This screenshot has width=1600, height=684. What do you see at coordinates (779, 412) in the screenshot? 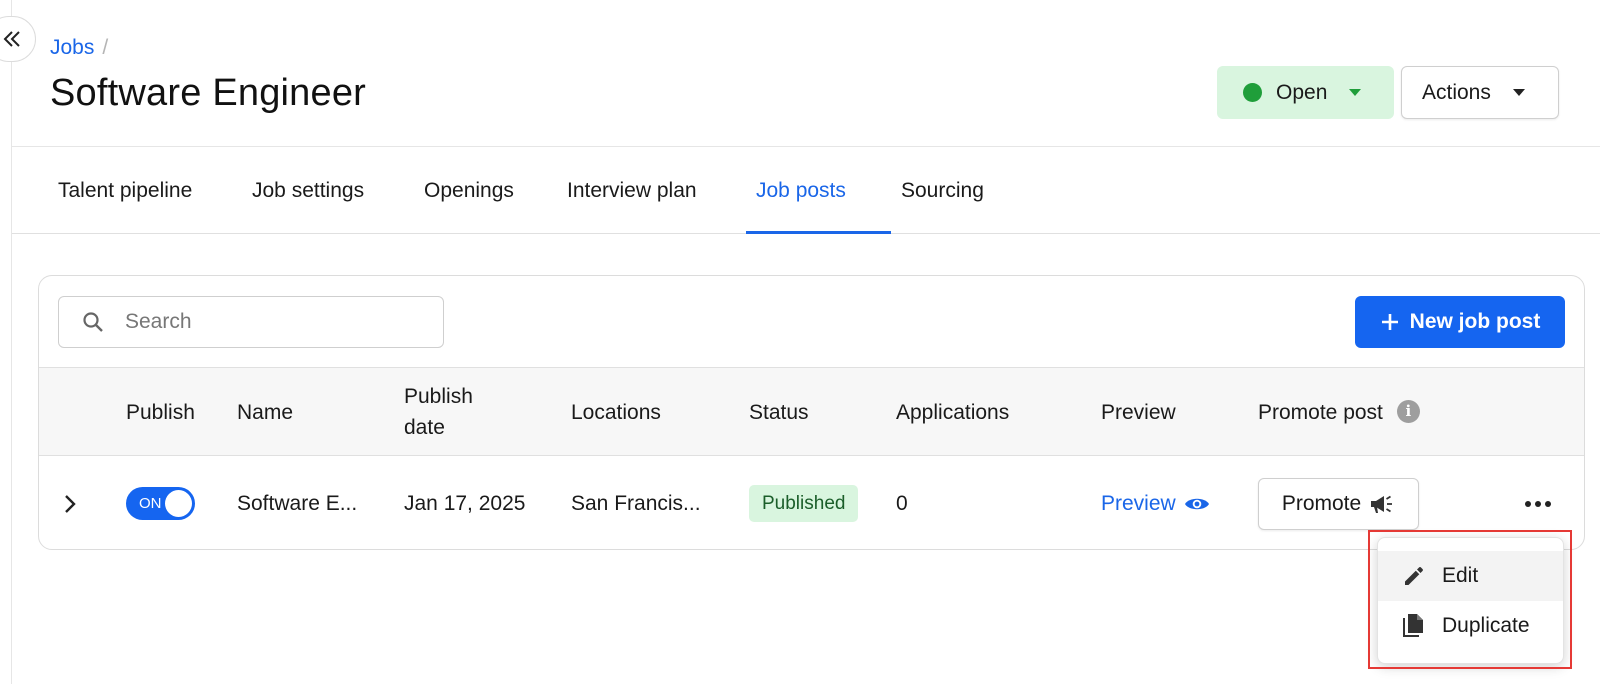
I see `column-header-status: Status` at bounding box center [779, 412].